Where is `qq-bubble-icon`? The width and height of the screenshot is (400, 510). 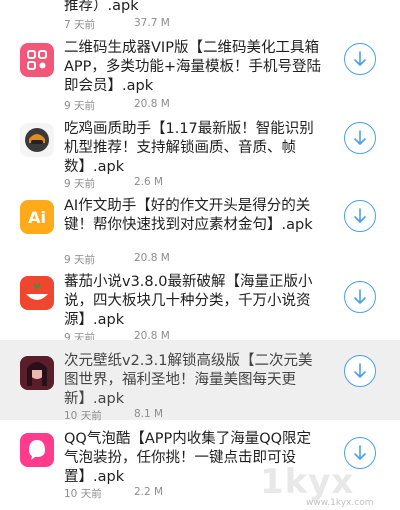
qq-bubble-icon is located at coordinates (37, 450).